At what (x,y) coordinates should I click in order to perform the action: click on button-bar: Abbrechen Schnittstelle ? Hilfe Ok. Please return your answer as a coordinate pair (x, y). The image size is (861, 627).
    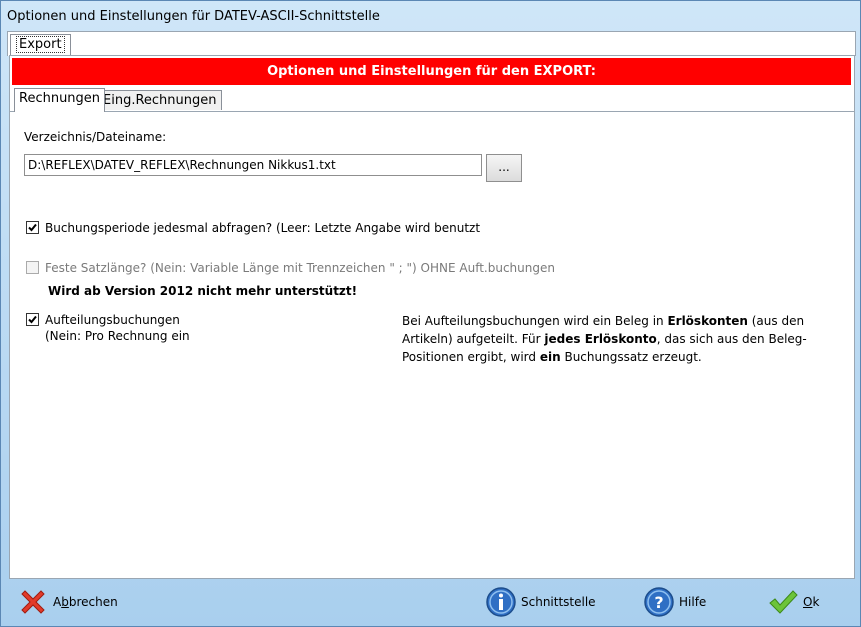
    Looking at the image, I should click on (430, 602).